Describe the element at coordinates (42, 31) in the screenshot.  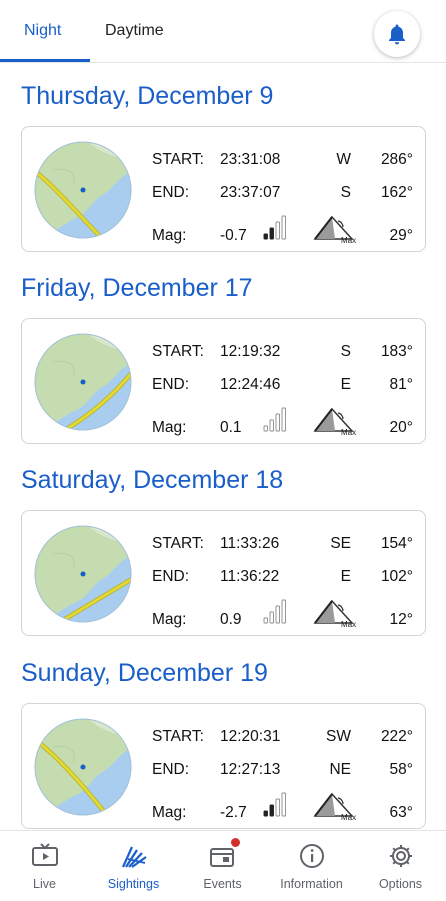
I see `tab-night: Night` at that location.